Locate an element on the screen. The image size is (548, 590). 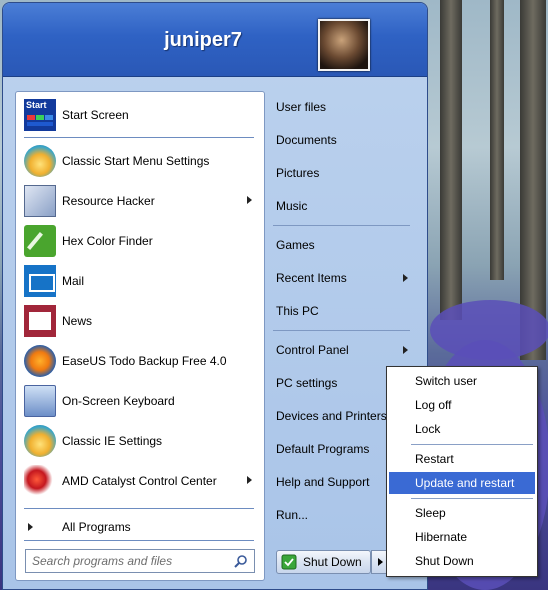
menu-item-hibernate: Hibernate is located at coordinates (462, 537).